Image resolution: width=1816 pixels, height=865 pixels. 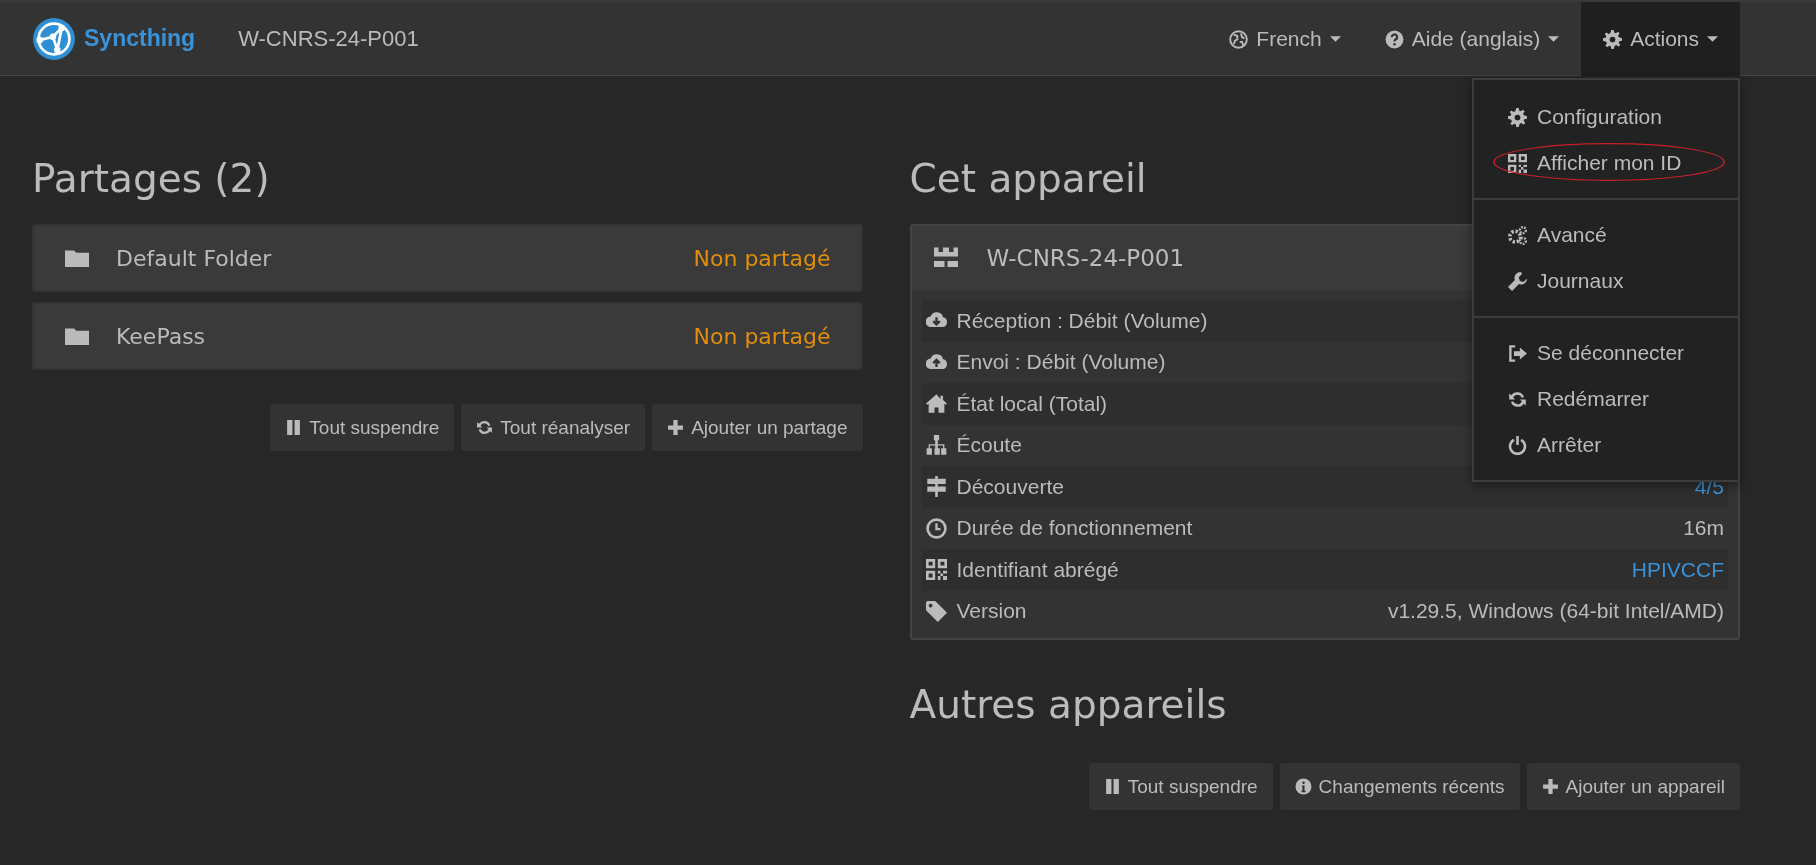 I want to click on row-label: Réception : Débit (Volume), so click(x=1082, y=320).